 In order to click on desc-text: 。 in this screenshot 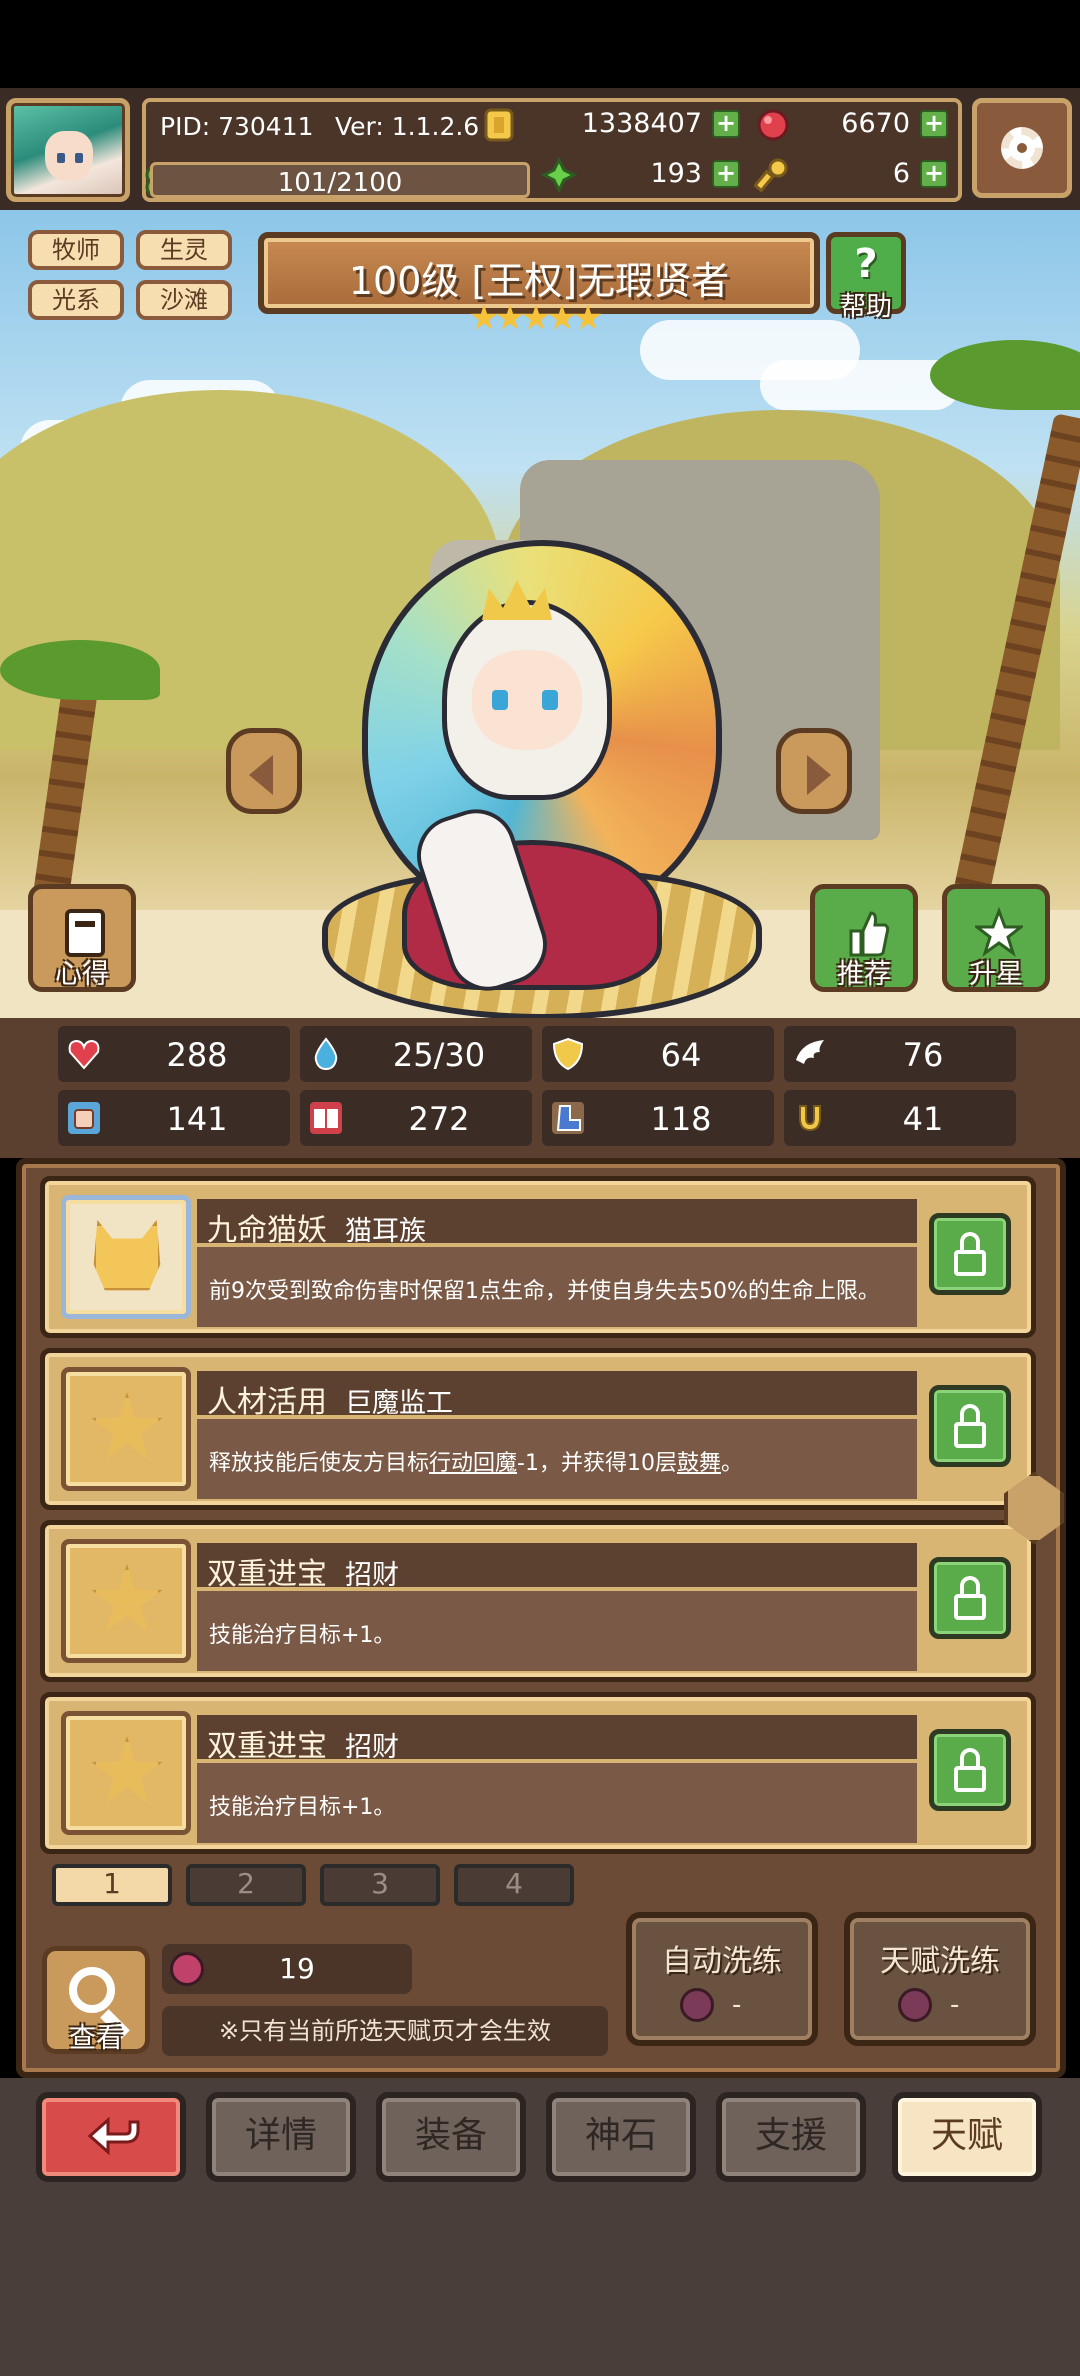, I will do `click(731, 1463)`.